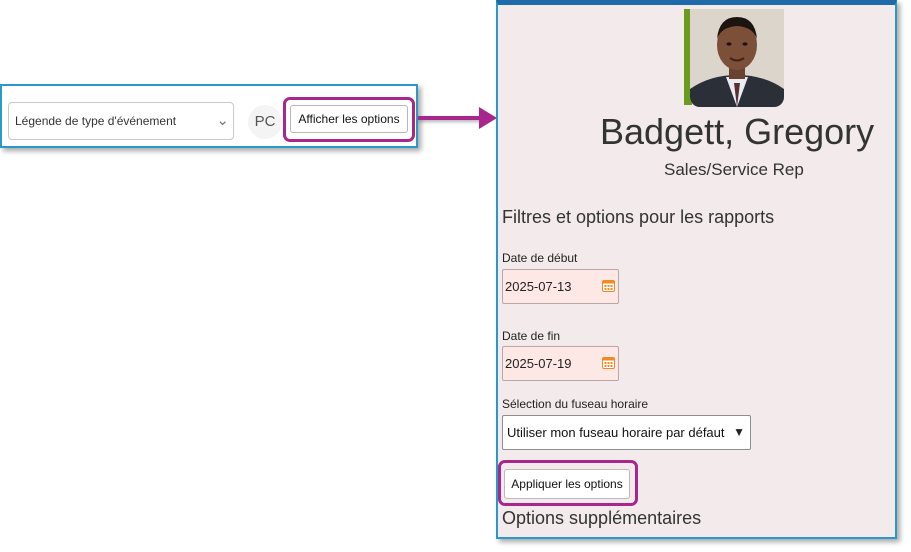 The width and height of the screenshot is (911, 552). I want to click on employee-name: Badgett, Gregory, so click(737, 131).